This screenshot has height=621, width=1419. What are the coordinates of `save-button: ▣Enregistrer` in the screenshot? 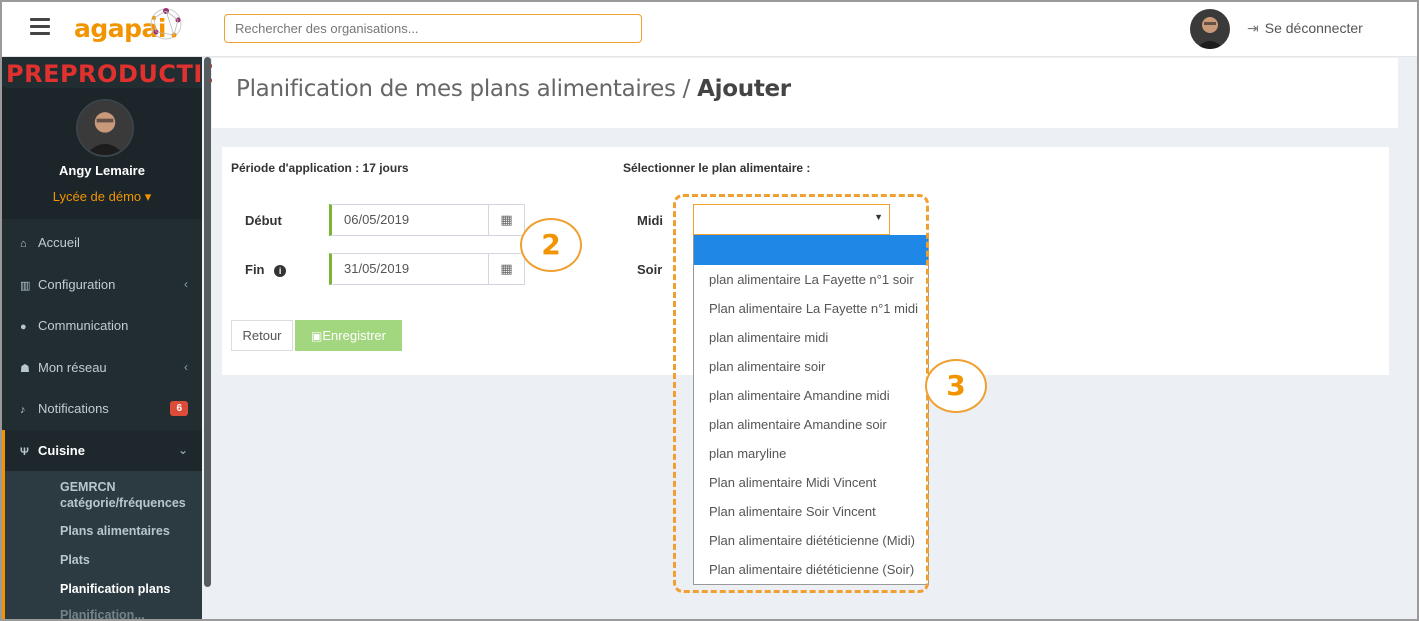 It's located at (348, 335).